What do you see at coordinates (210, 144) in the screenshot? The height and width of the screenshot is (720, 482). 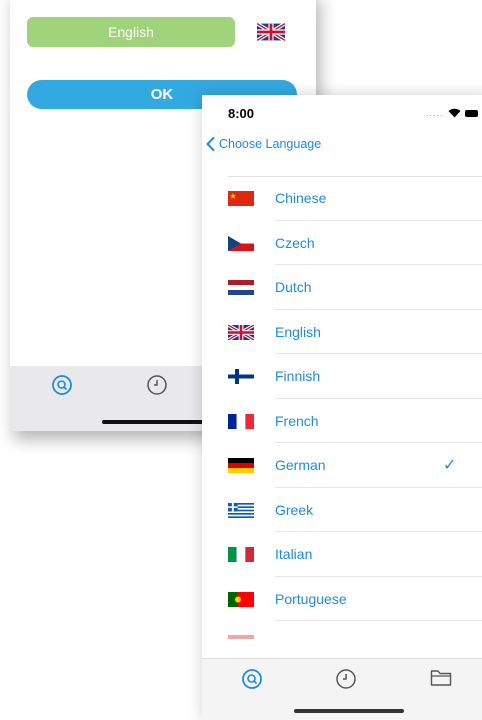 I see `chevron-left-icon` at bounding box center [210, 144].